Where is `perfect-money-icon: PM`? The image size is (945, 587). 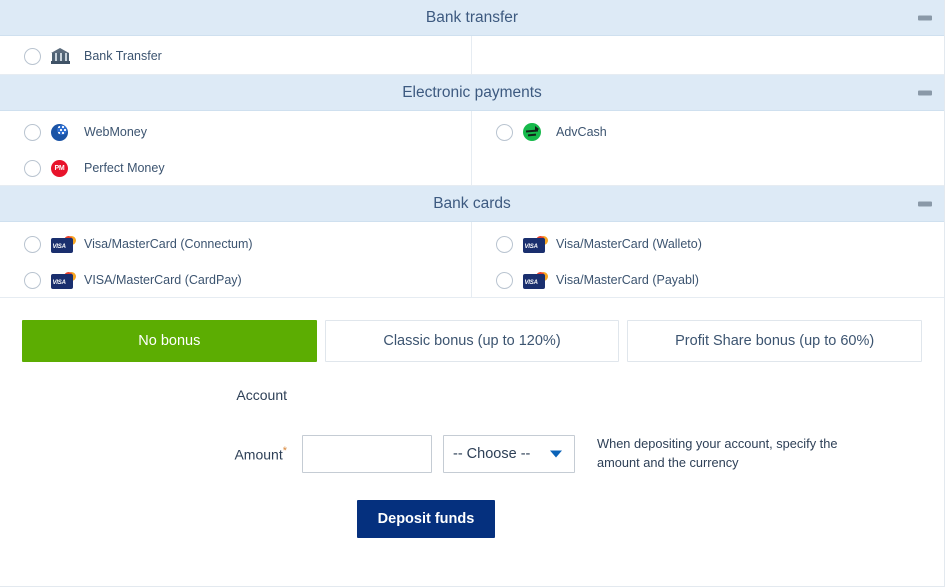
perfect-money-icon: PM is located at coordinates (64, 168).